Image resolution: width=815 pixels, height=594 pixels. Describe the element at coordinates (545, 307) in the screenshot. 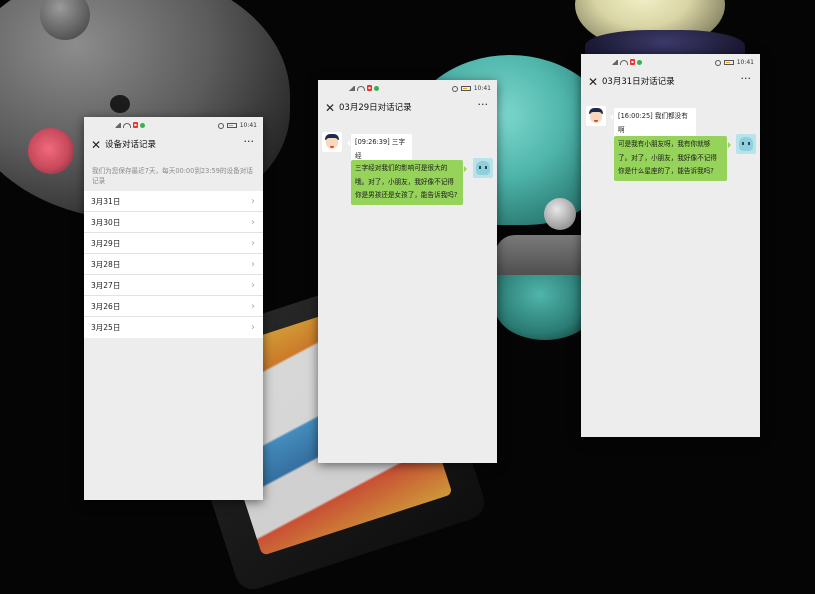

I see `background-speaker-bottom` at that location.